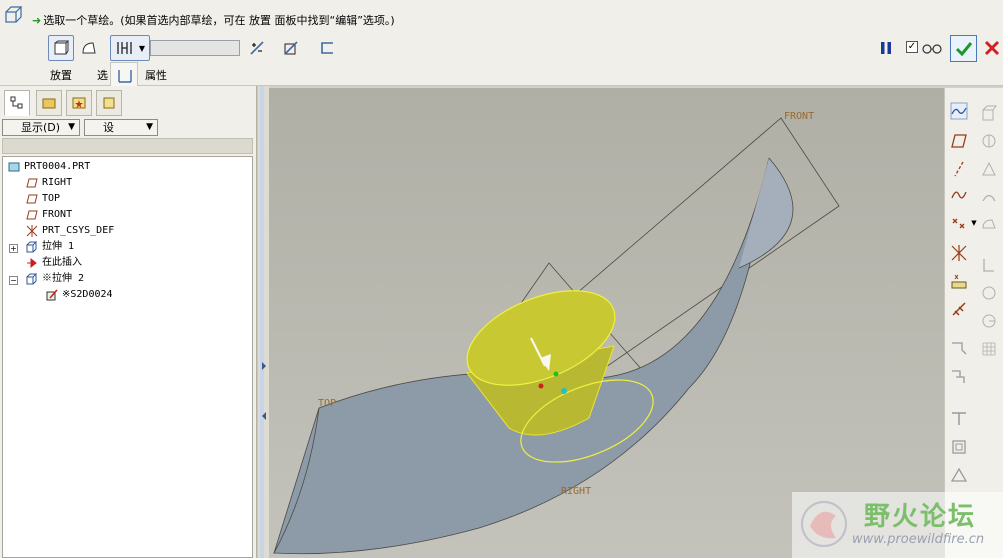 The height and width of the screenshot is (558, 1003). I want to click on tree-item-label: ※拉伸 2, so click(63, 278).